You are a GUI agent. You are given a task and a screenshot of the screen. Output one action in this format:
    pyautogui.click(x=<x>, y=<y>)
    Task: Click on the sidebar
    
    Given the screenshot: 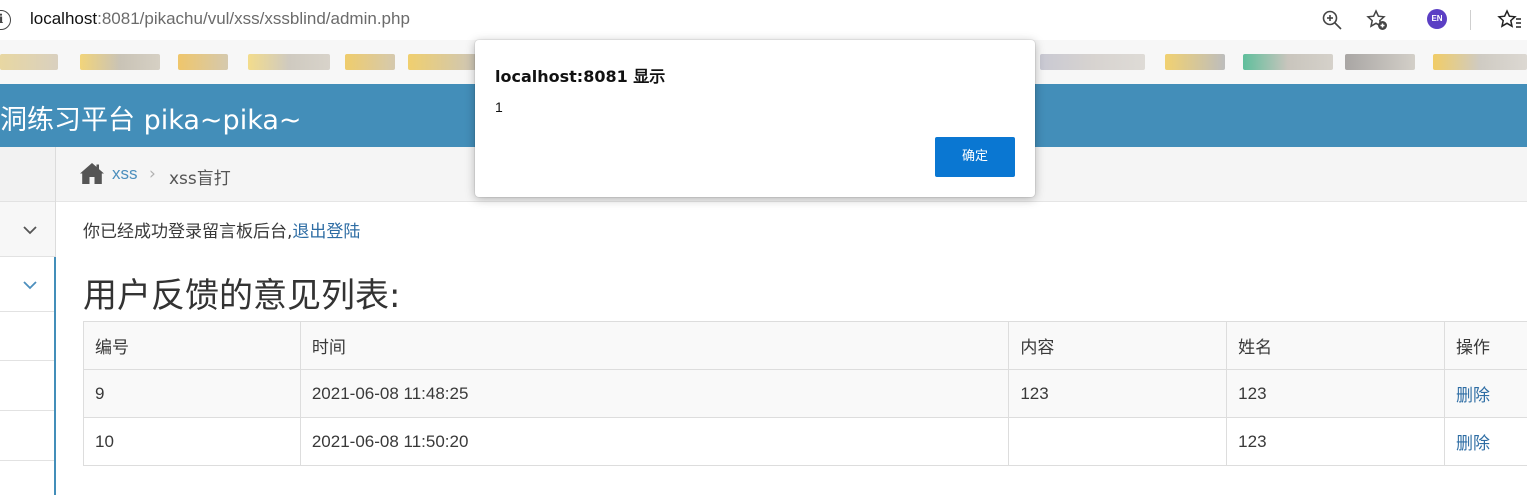 What is the action you would take?
    pyautogui.click(x=28, y=321)
    